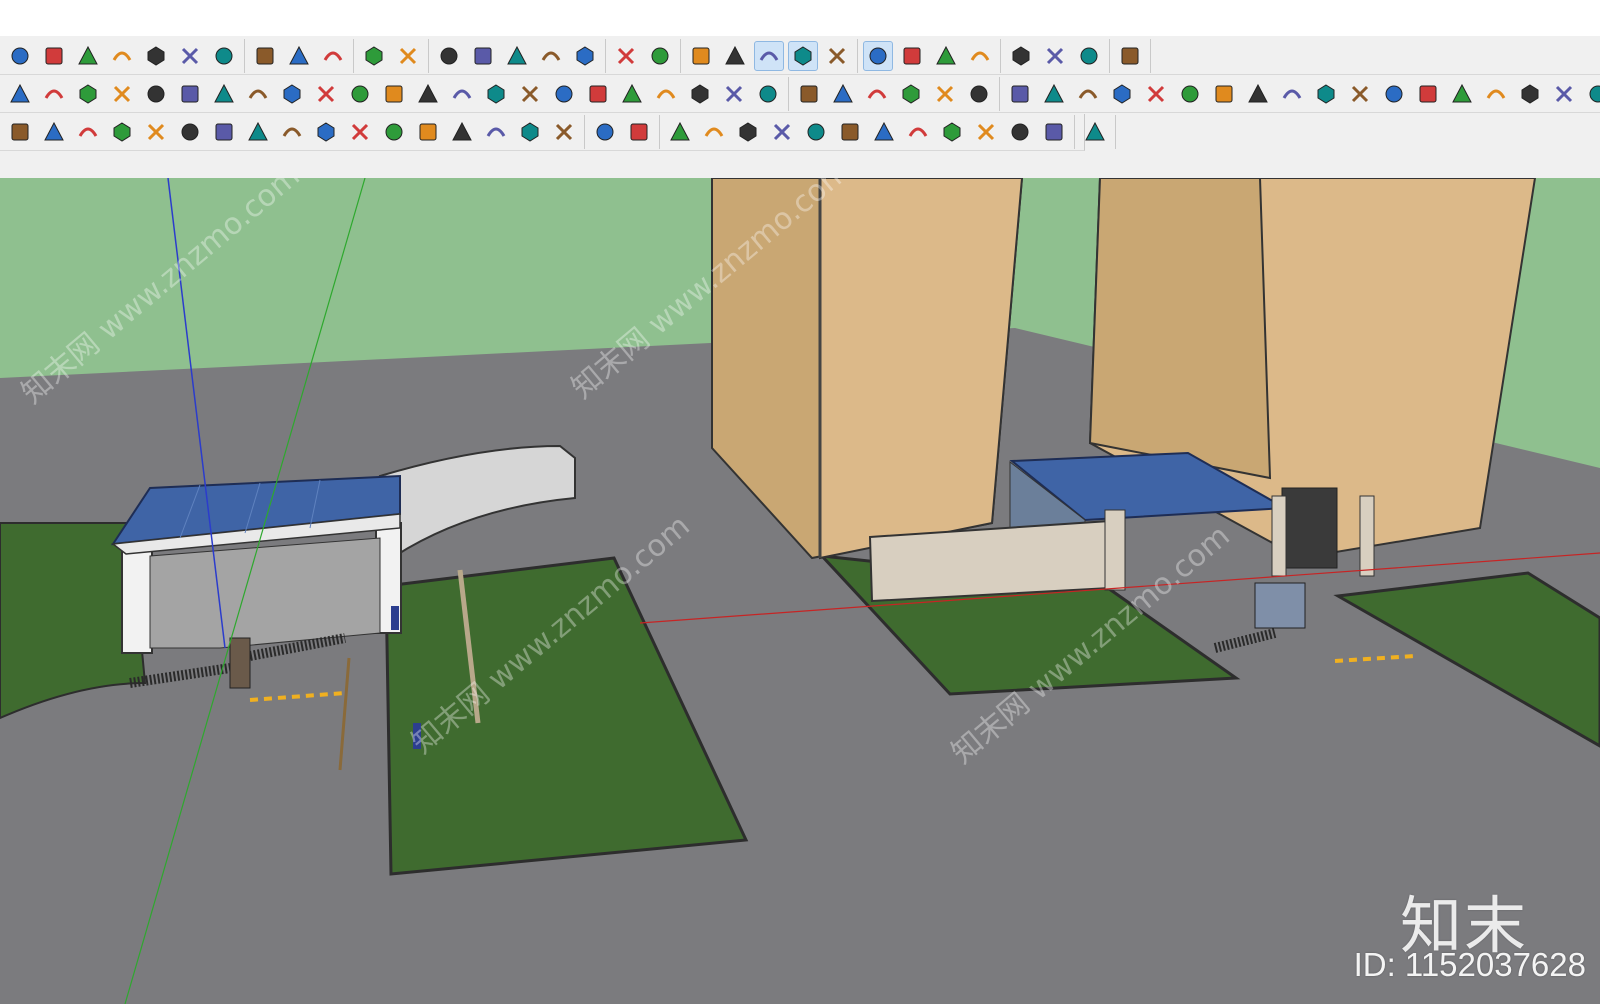  What do you see at coordinates (1462, 94) in the screenshot?
I see `teal-grid-button` at bounding box center [1462, 94].